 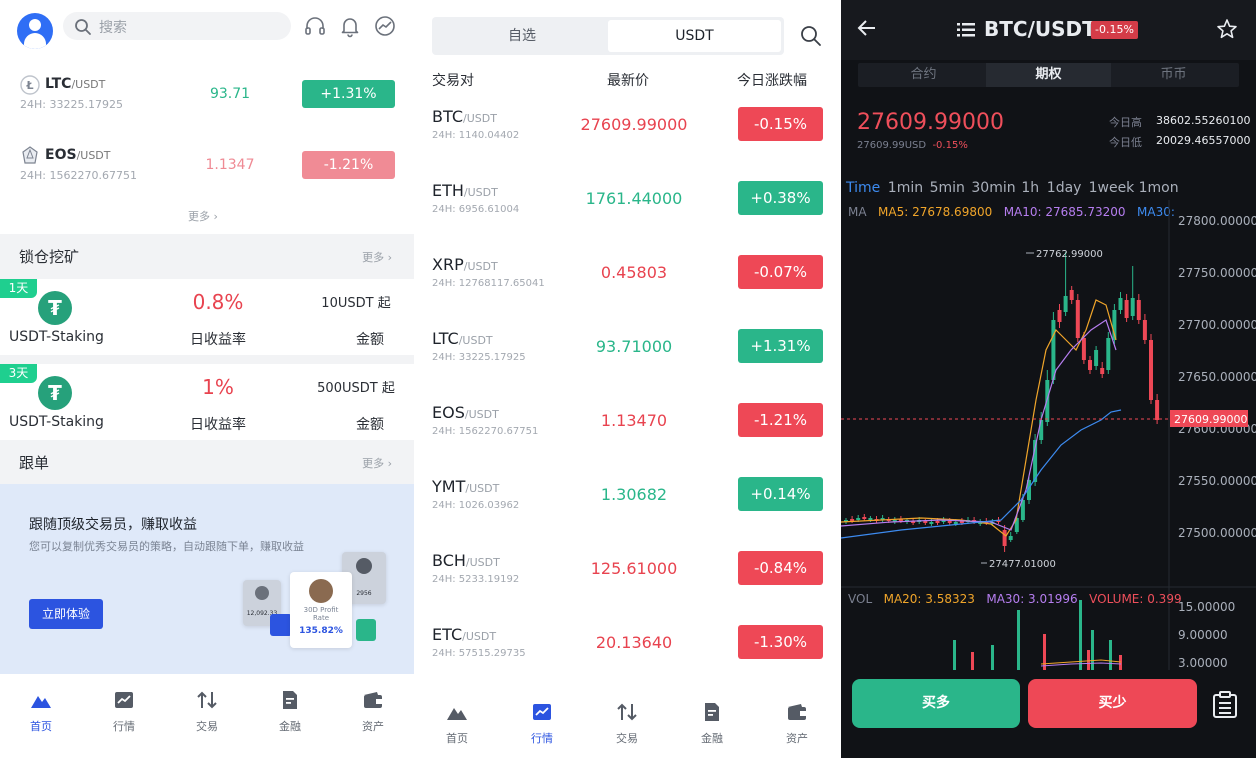 What do you see at coordinates (1112, 703) in the screenshot?
I see `sell-short-button: 买少` at bounding box center [1112, 703].